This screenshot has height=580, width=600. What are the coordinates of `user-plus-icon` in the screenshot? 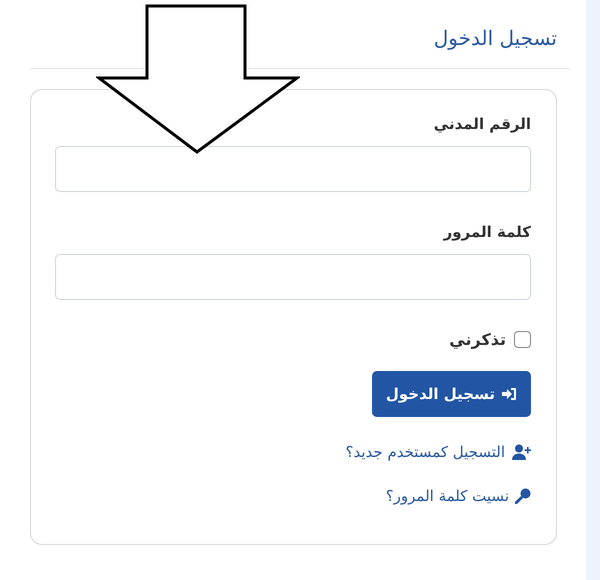 It's located at (521, 452).